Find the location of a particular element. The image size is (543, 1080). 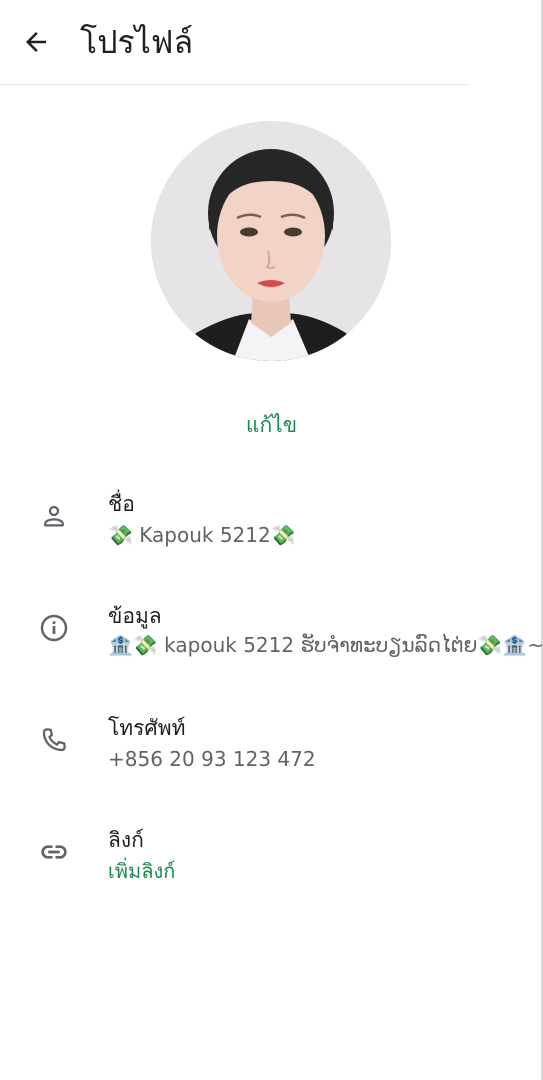

person-icon is located at coordinates (54, 516).